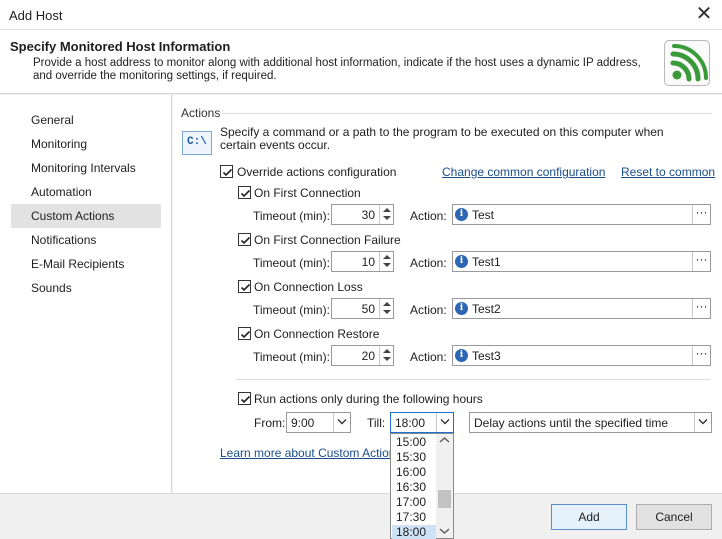 The height and width of the screenshot is (539, 722). Describe the element at coordinates (201, 113) in the screenshot. I see `actions-group-label: Actions` at that location.